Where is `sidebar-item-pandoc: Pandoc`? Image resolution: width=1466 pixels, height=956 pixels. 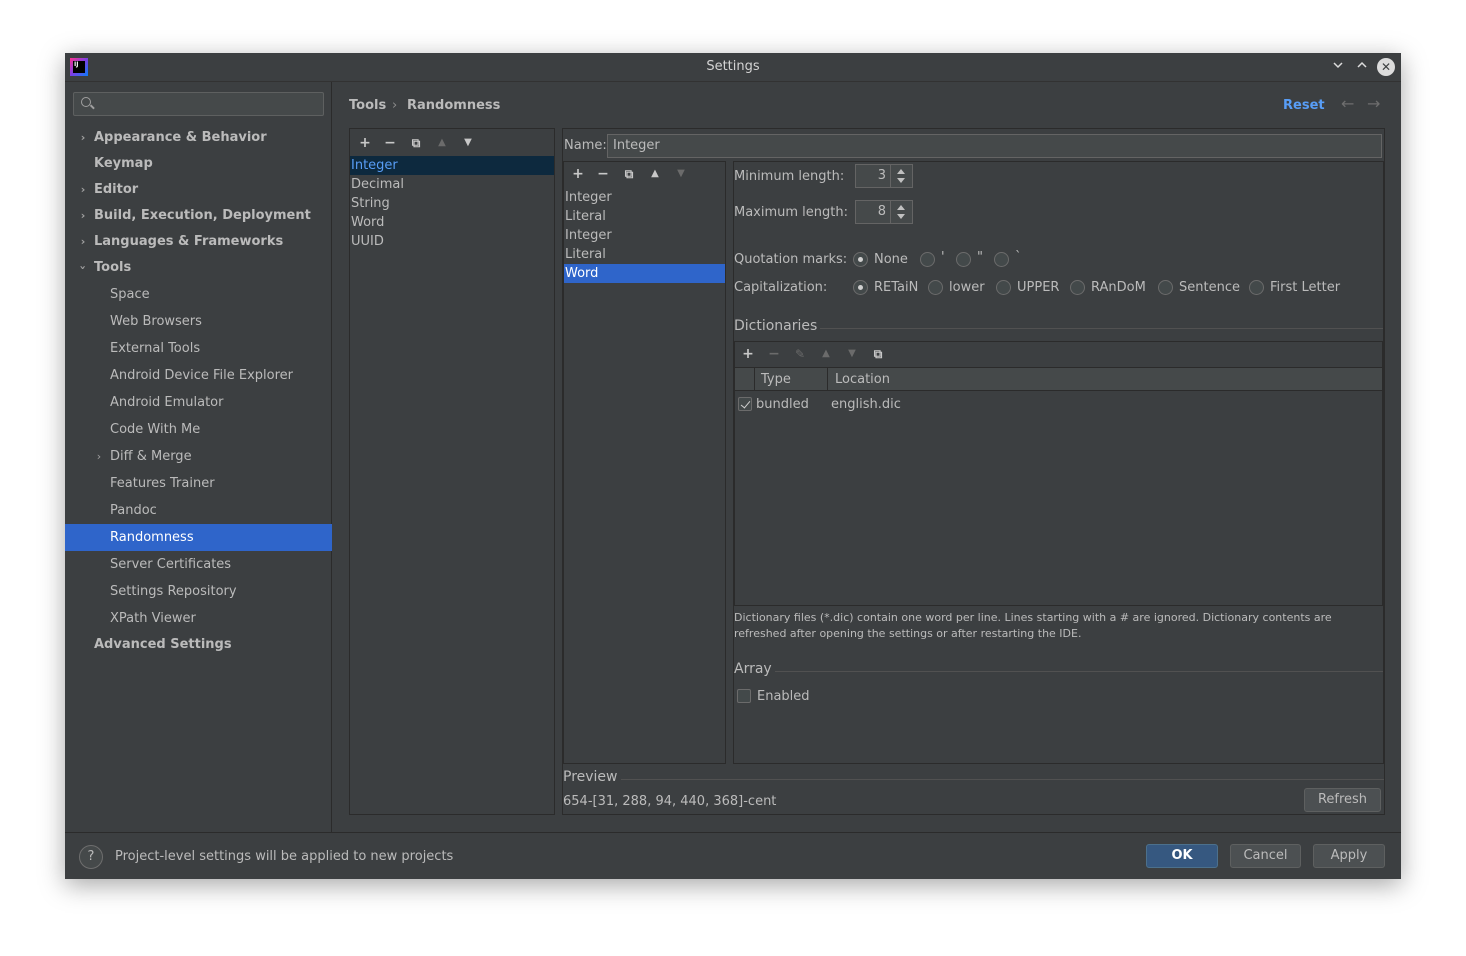
sidebar-item-pandoc: Pandoc is located at coordinates (198, 510).